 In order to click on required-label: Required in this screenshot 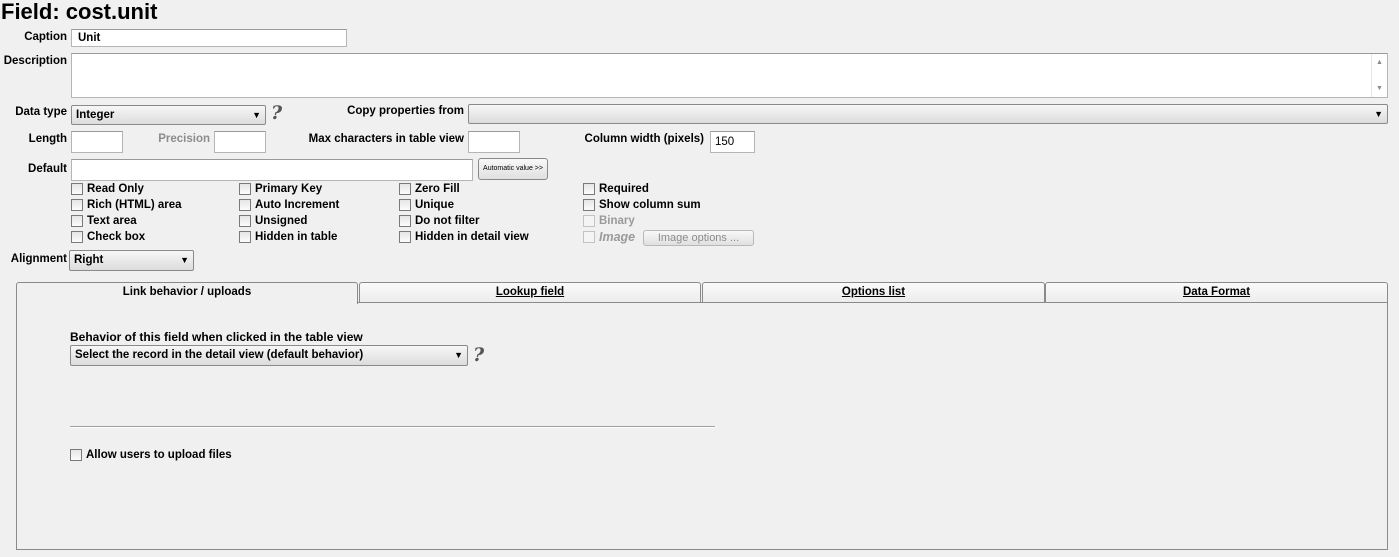, I will do `click(624, 189)`.